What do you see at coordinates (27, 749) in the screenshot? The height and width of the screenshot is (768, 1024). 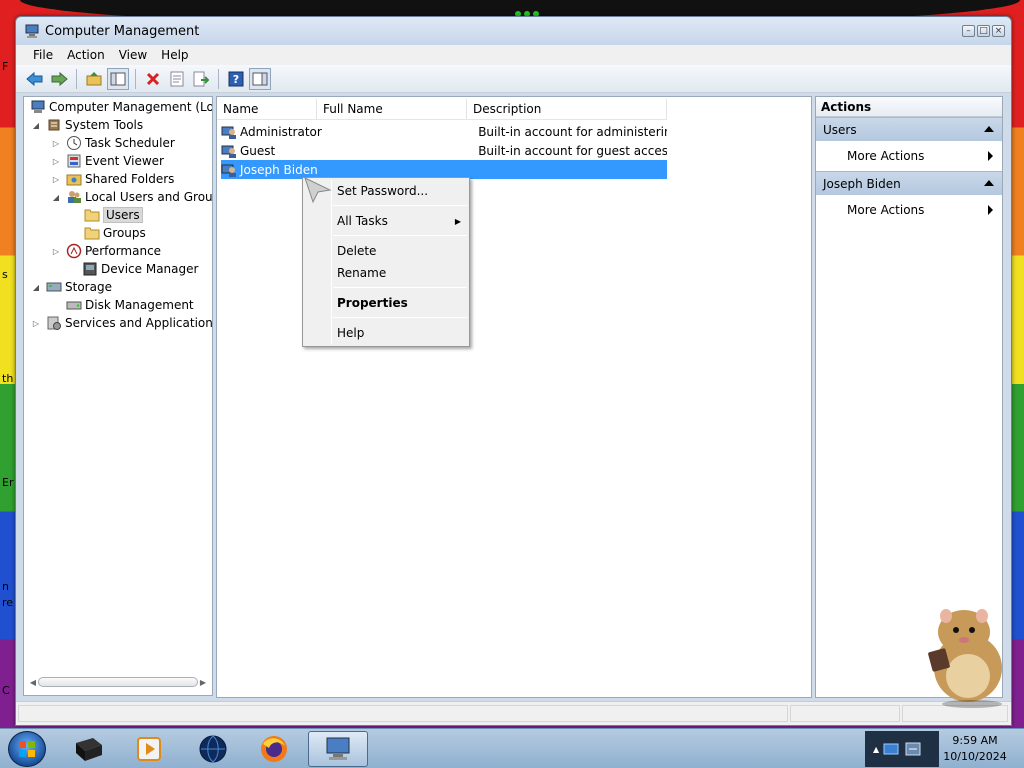 I see `start-button` at bounding box center [27, 749].